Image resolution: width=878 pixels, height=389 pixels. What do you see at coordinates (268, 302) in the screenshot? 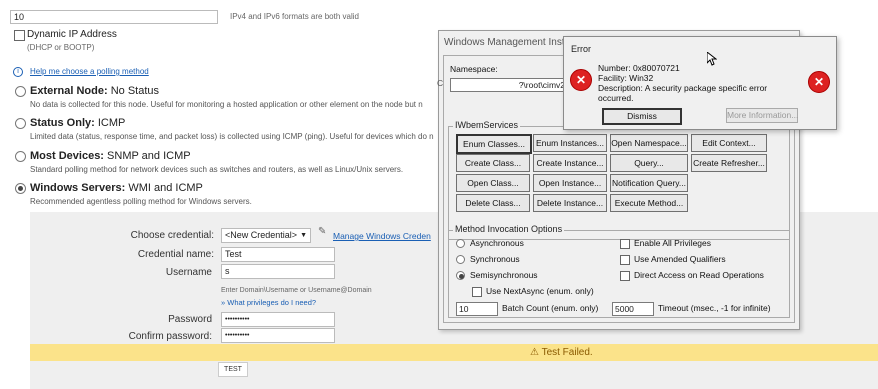
I see `privileges-link: » What privileges do I need?` at bounding box center [268, 302].